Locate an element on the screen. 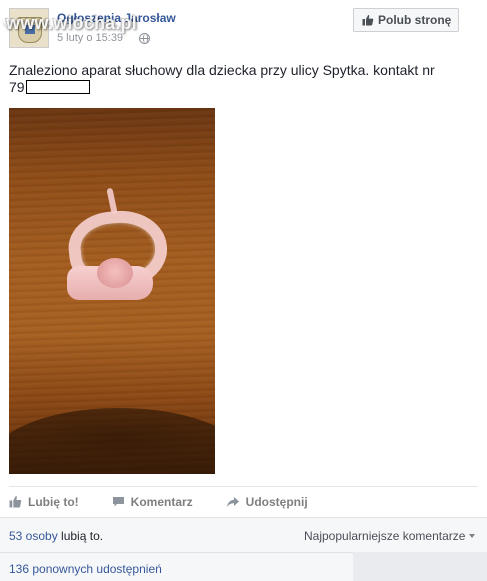 This screenshot has width=487, height=581. shares-count-link: 136 ponownych udostępnień is located at coordinates (85, 569).